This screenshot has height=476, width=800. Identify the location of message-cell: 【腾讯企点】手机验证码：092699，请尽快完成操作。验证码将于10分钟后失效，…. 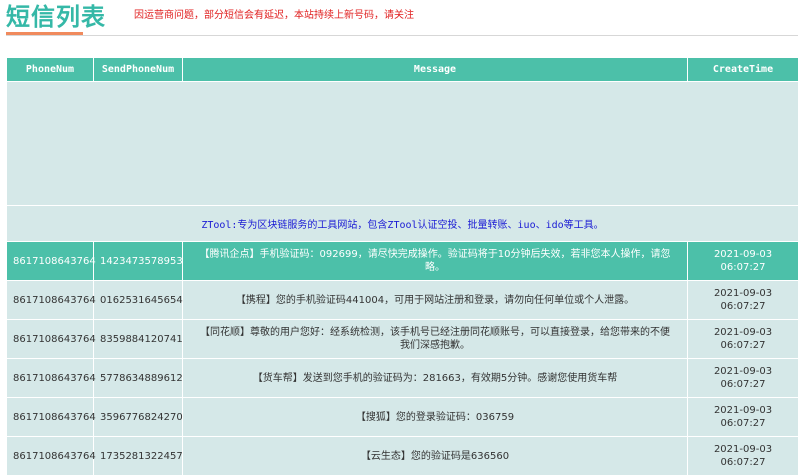
(435, 261).